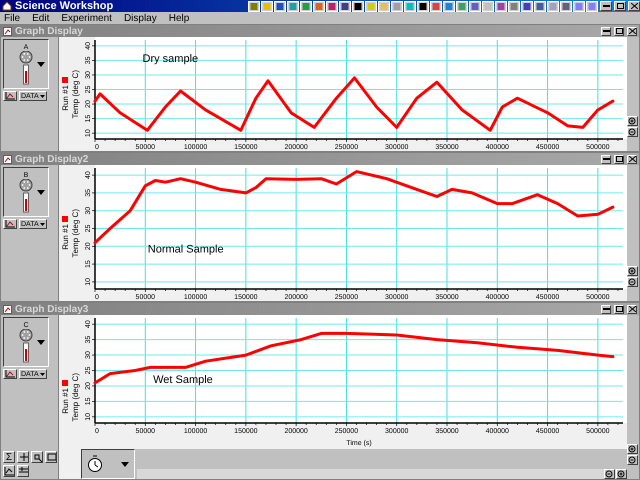  I want to click on menu-item: Edit, so click(40, 18).